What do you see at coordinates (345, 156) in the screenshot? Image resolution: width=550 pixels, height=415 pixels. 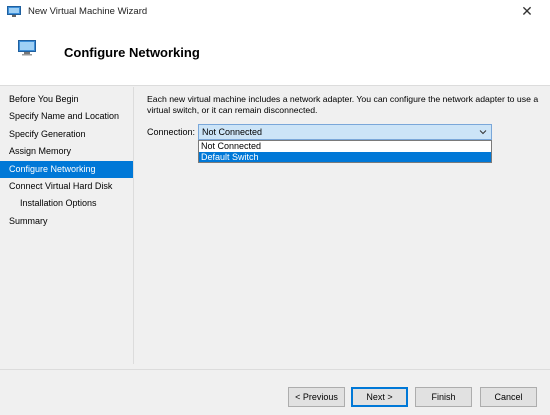 I see `option-default-switch: Default Switch` at bounding box center [345, 156].